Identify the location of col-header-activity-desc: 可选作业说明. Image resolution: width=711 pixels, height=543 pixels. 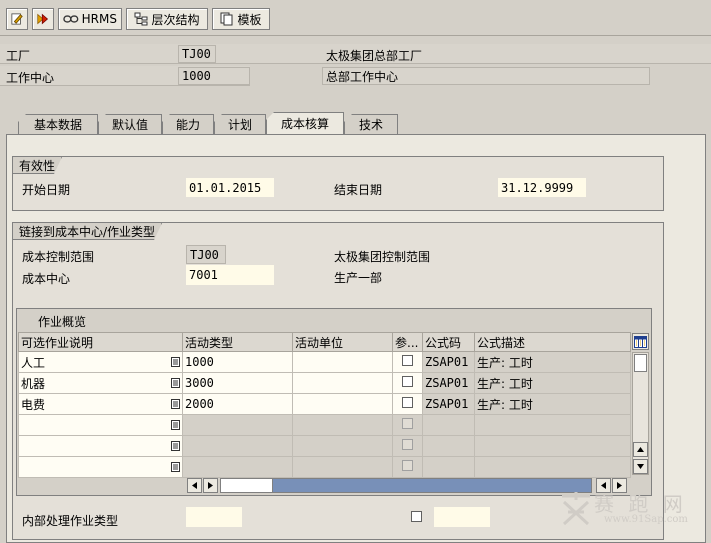
(100, 342).